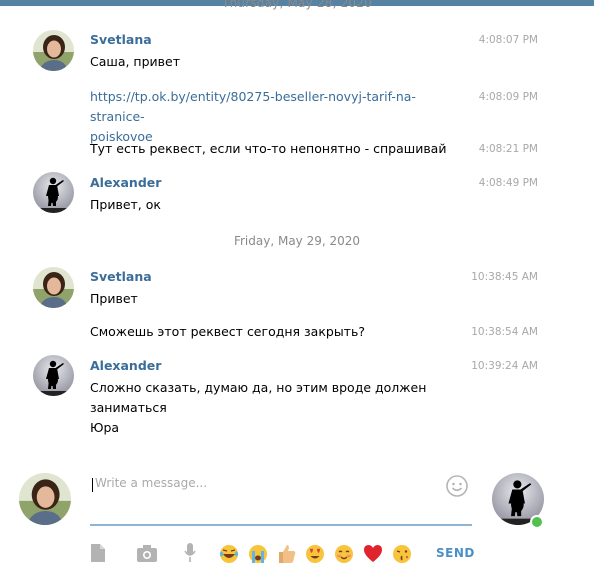 The image size is (594, 568). What do you see at coordinates (344, 553) in the screenshot?
I see `emoji-blush-icon` at bounding box center [344, 553].